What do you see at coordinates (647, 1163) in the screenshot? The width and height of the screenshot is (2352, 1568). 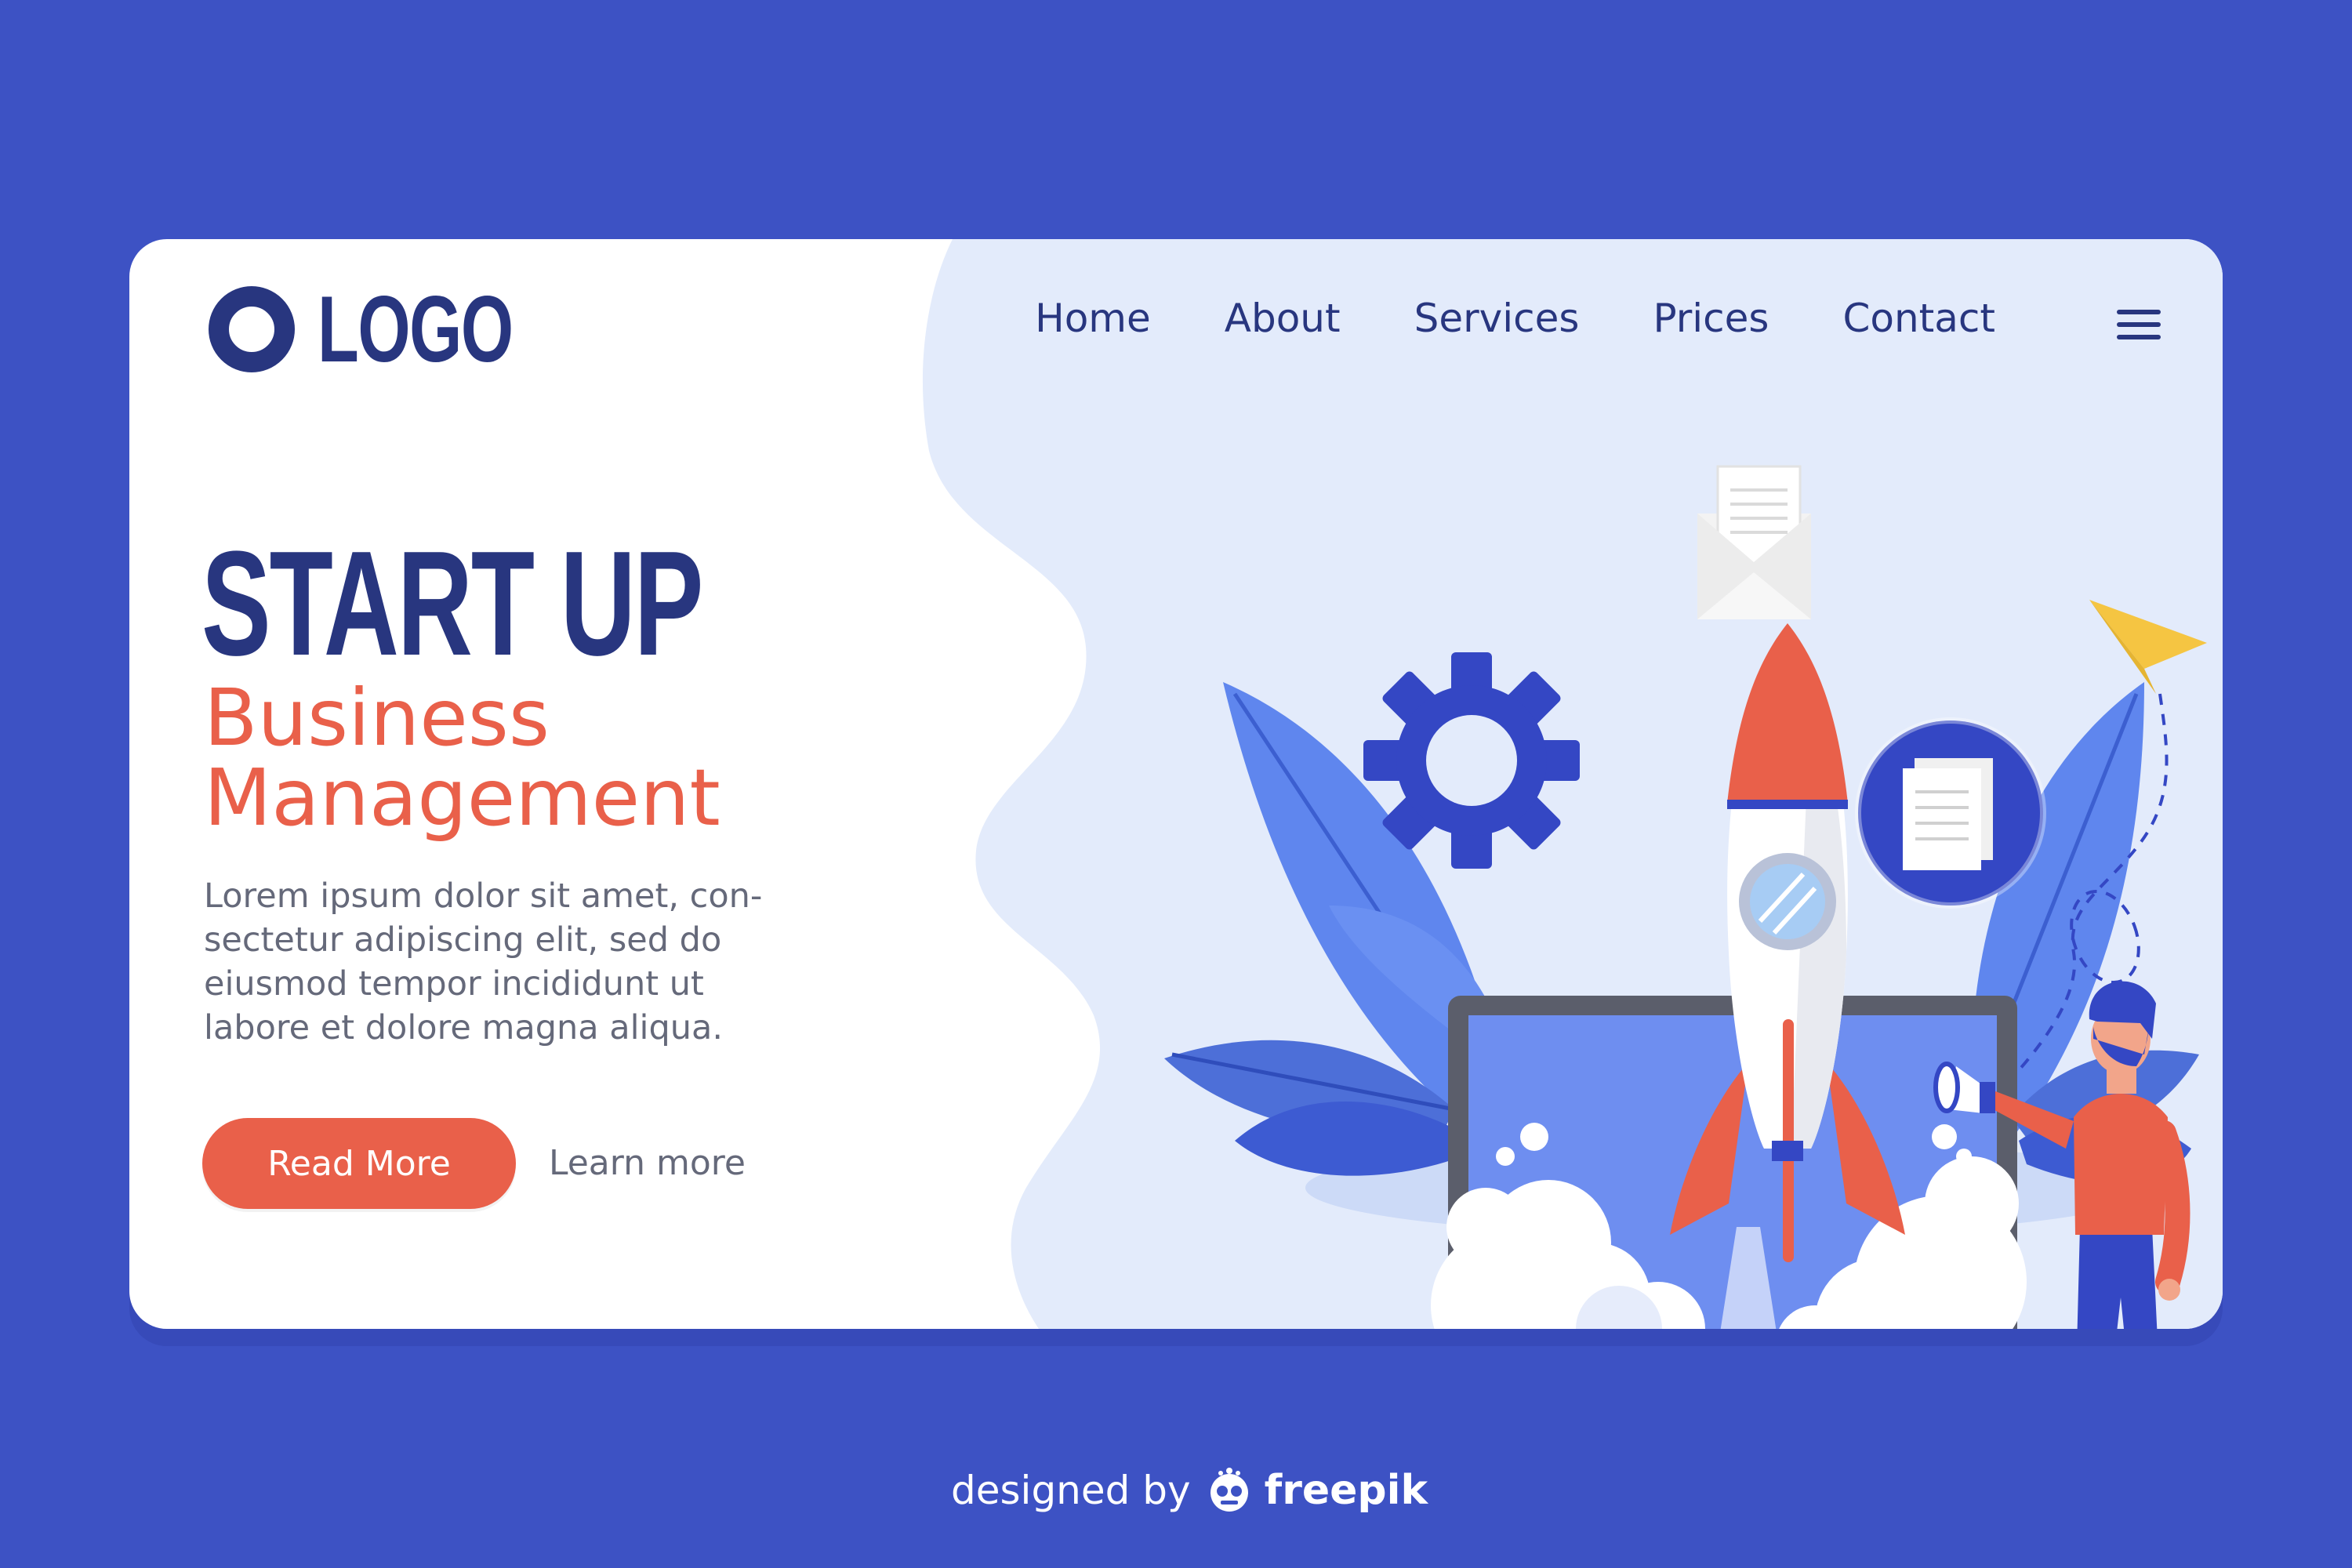 I see `learn-more-link: Learn more` at bounding box center [647, 1163].